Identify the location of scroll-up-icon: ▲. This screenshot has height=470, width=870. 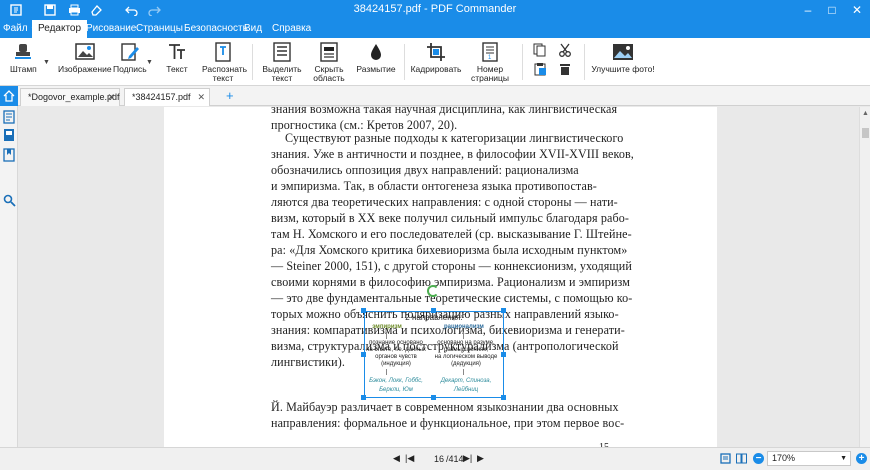
(865, 113).